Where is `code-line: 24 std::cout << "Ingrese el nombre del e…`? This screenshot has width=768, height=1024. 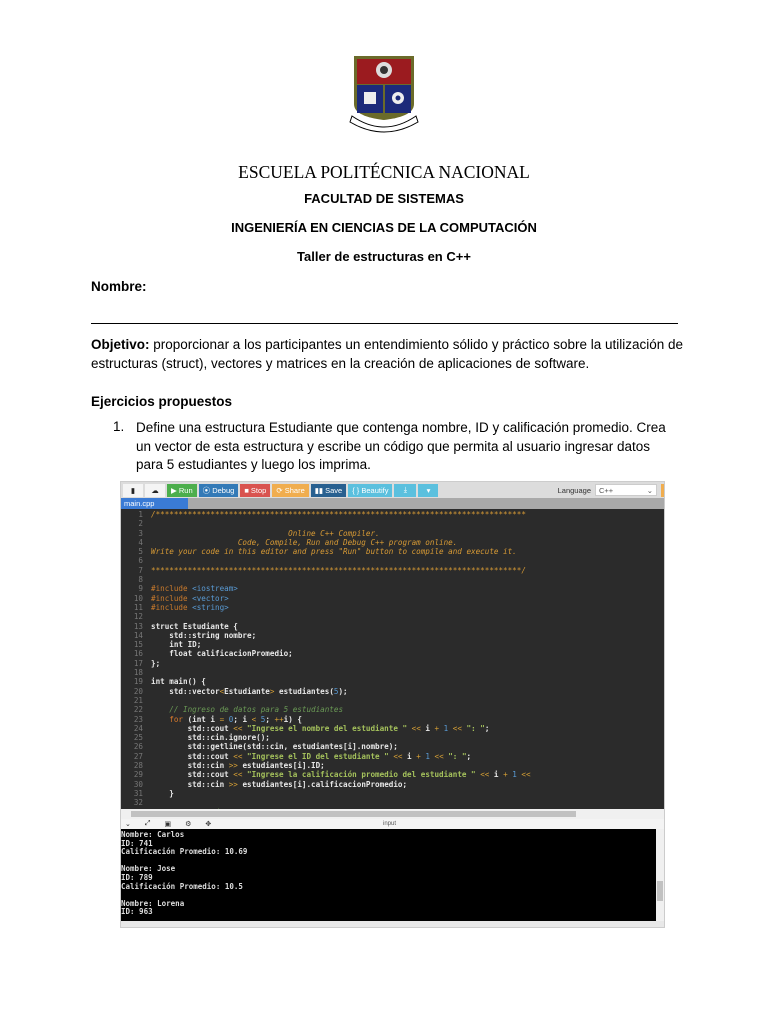
code-line: 24 std::cout << "Ingrese el nombre del e… is located at coordinates (392, 728).